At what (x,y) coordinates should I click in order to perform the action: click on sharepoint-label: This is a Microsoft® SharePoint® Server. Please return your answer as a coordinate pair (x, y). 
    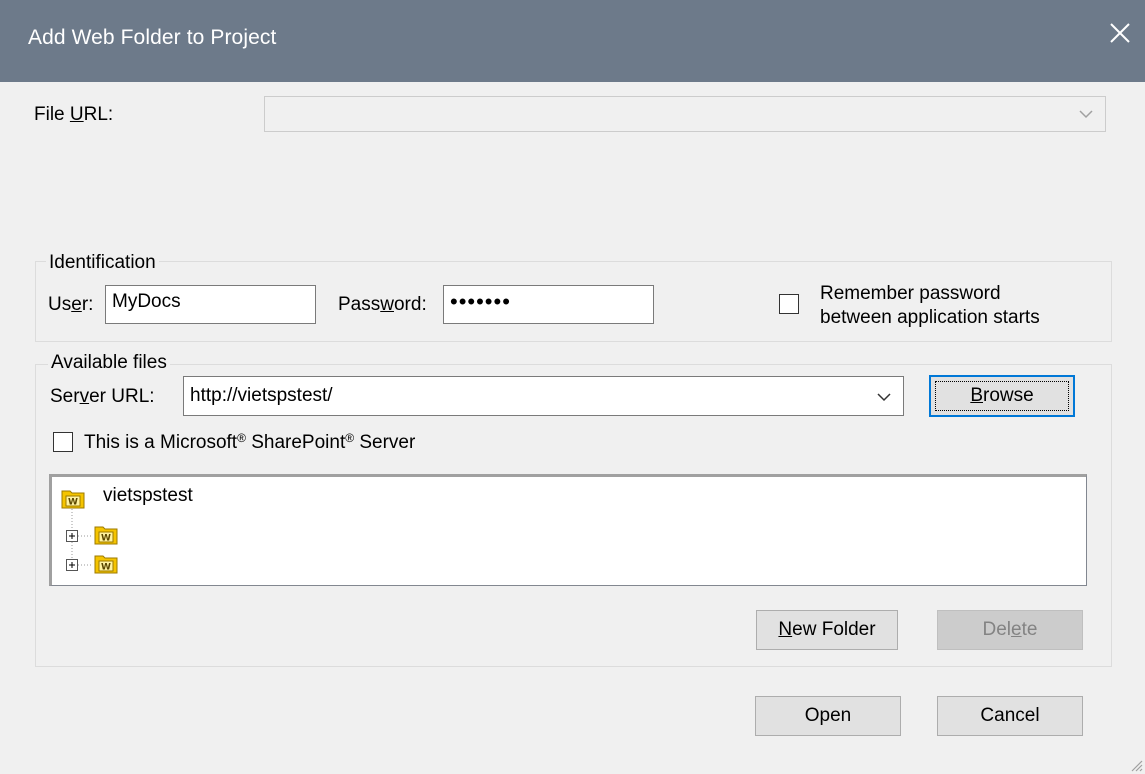
    Looking at the image, I should click on (250, 442).